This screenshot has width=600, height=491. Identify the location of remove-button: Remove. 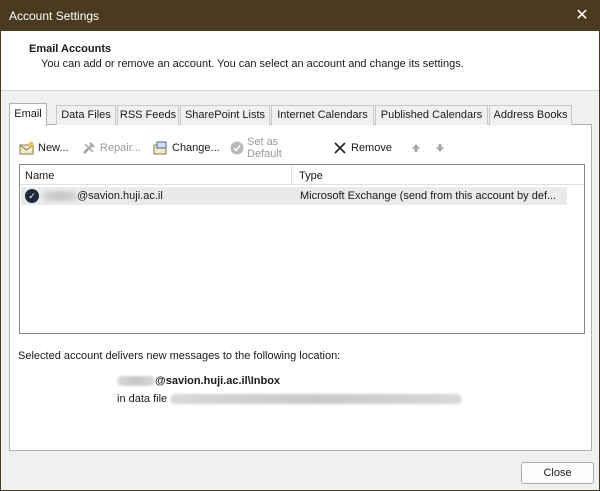
(362, 148).